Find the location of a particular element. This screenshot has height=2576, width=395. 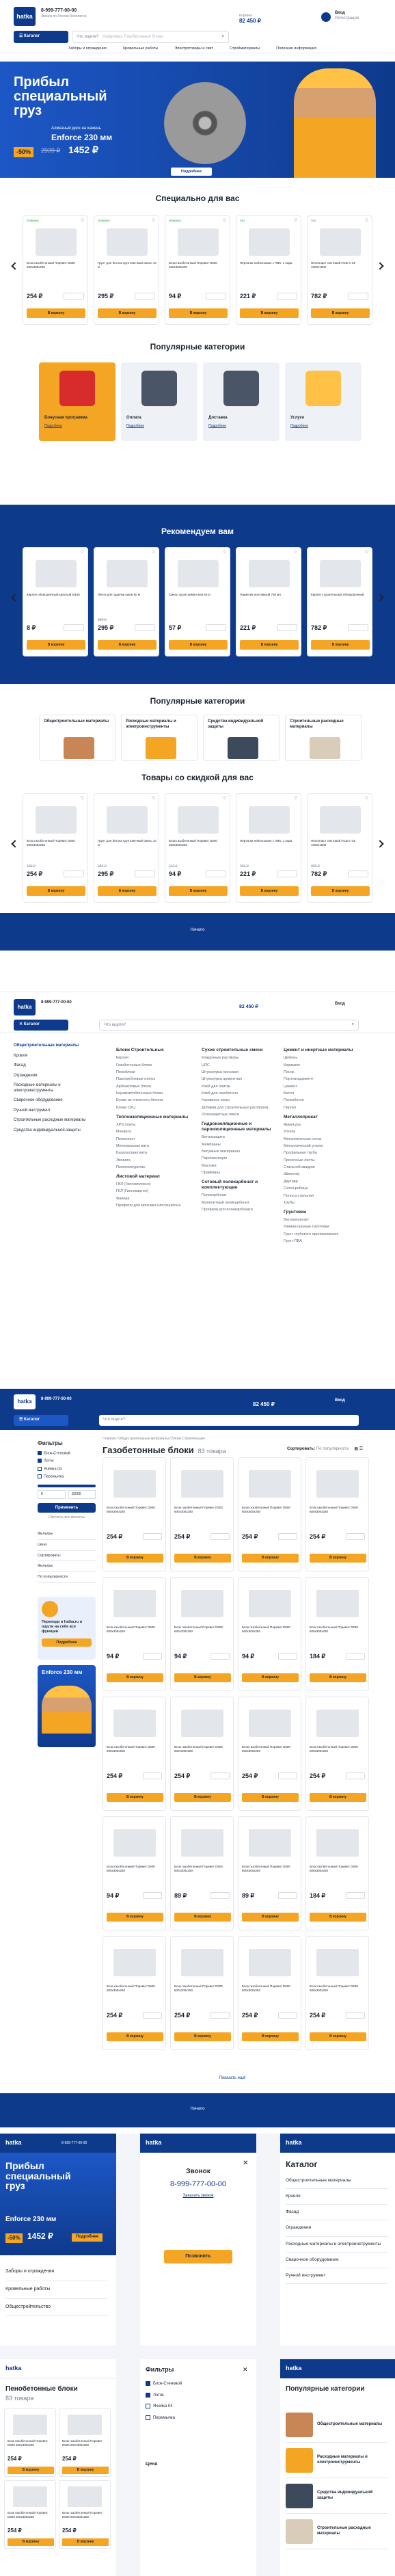

catalog-link: Блоки из ячеистого бетона is located at coordinates (155, 1100).